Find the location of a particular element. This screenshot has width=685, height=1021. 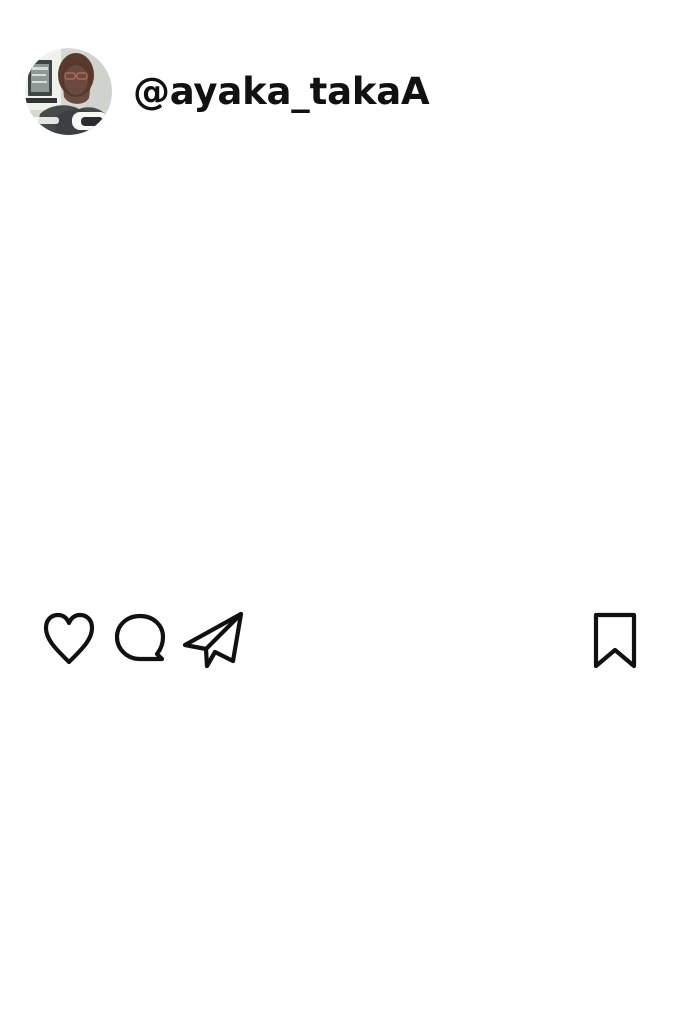

profile-photo-icon is located at coordinates (68, 91).